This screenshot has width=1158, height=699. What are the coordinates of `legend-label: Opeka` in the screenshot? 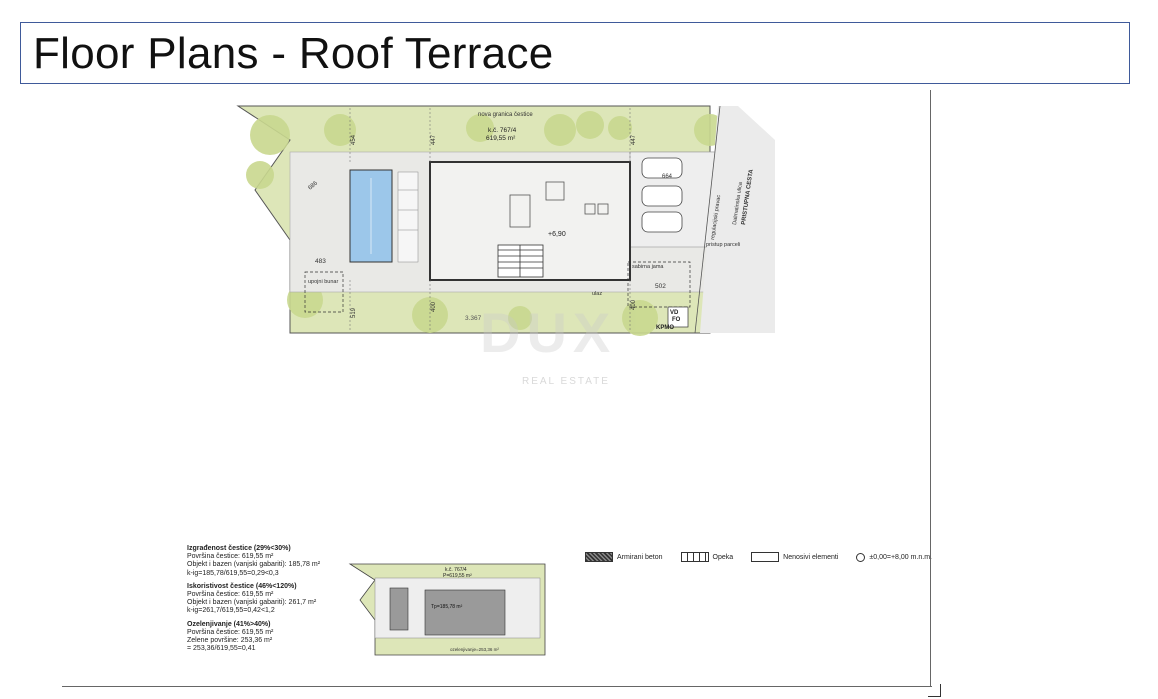 It's located at (723, 557).